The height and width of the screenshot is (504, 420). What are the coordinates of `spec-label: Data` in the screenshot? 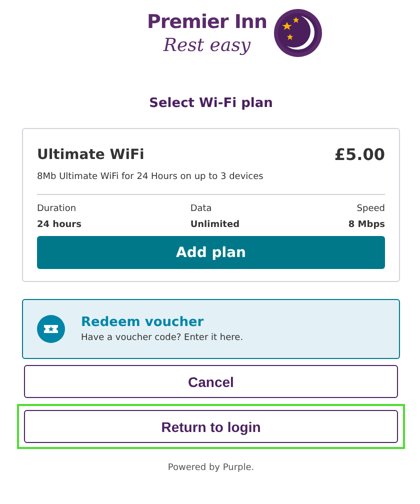 It's located at (201, 209).